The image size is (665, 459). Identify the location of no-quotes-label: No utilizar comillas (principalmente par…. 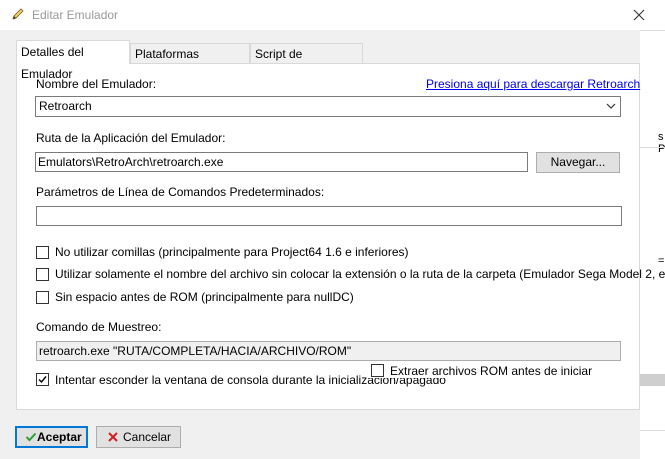
(232, 252).